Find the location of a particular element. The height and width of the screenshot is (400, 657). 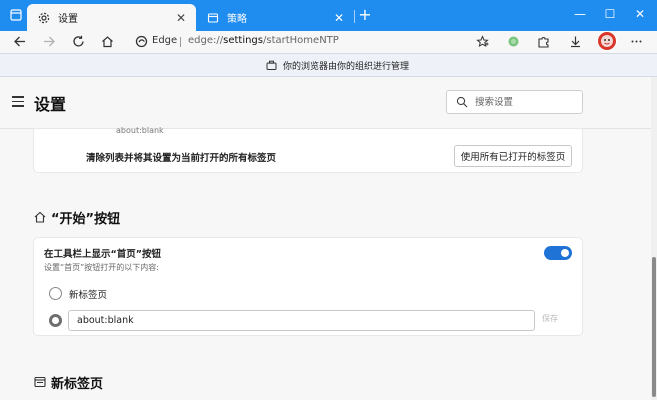

managed-text: 你的浏览器由你的组织进行管理 is located at coordinates (346, 67).